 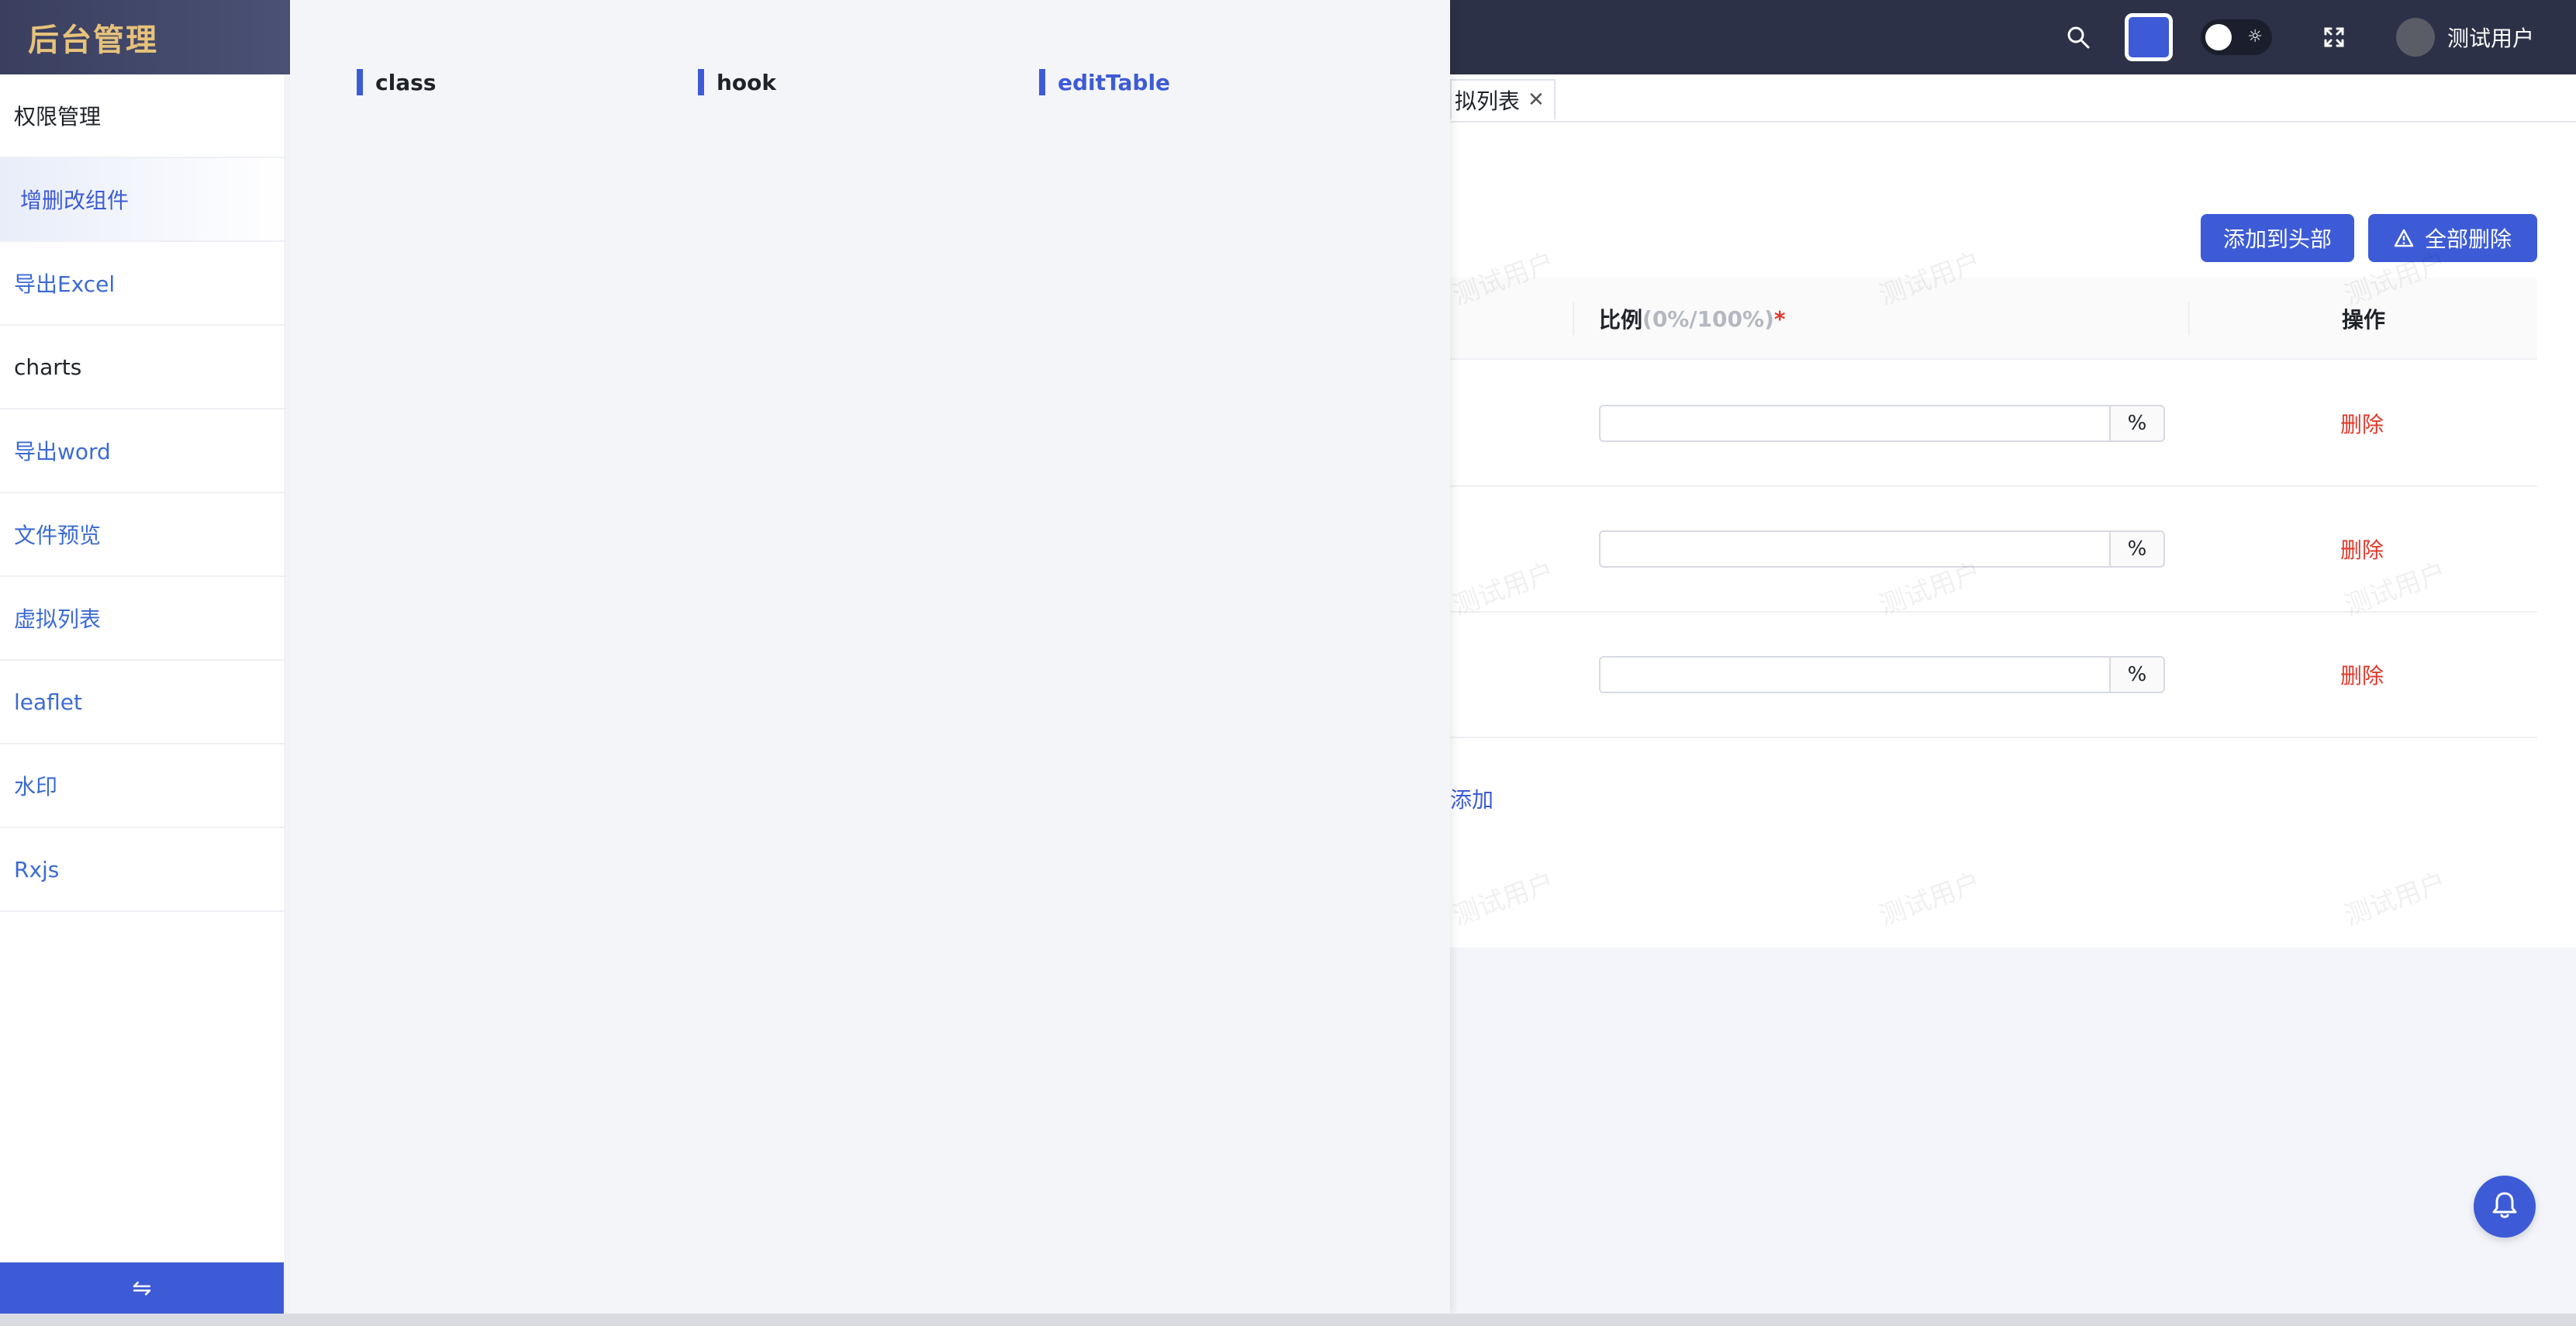 I want to click on sidebar-item-charts: charts, so click(x=143, y=367).